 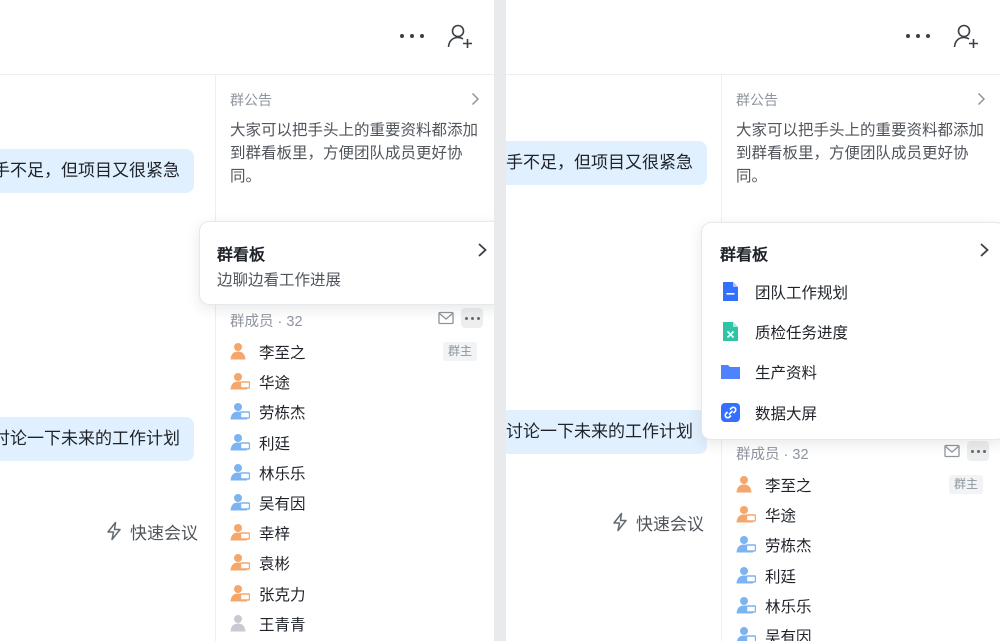 What do you see at coordinates (802, 333) in the screenshot?
I see `kanban-item-label: 质检任务进度` at bounding box center [802, 333].